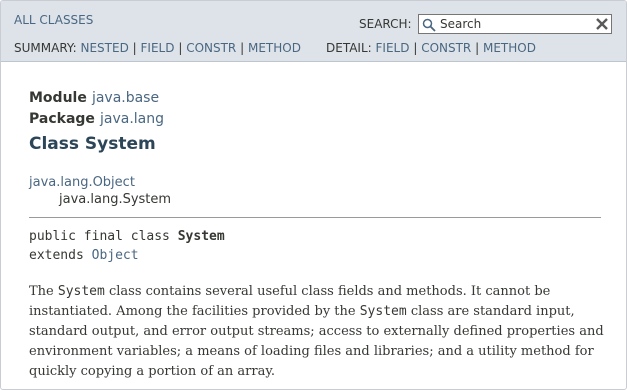 The height and width of the screenshot is (390, 627). I want to click on search-label: SEARCH:, so click(385, 24).